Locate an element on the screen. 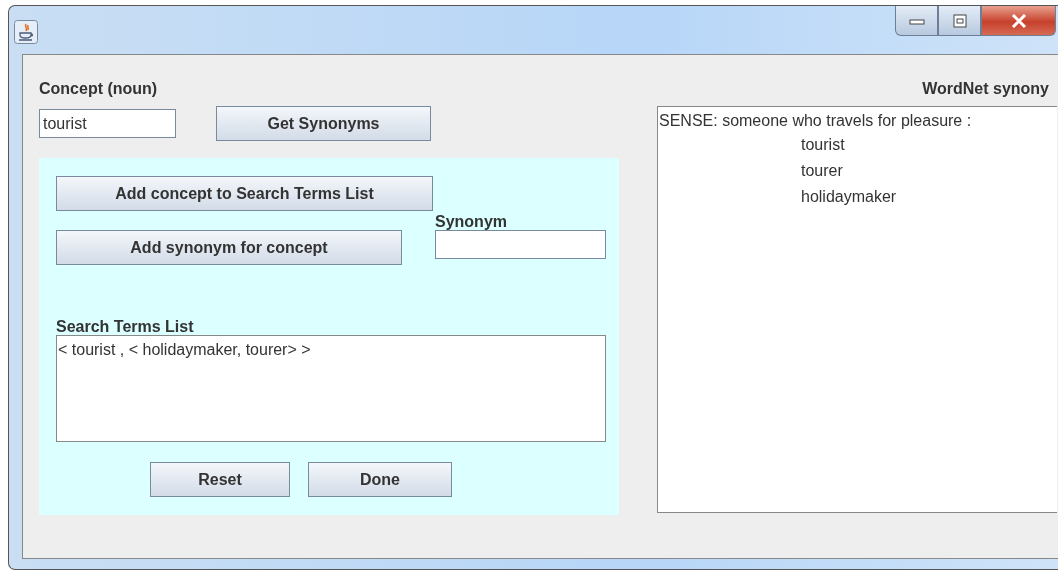  search-terms-text: < tourist , < holidaymaker, tourer> > is located at coordinates (184, 349).